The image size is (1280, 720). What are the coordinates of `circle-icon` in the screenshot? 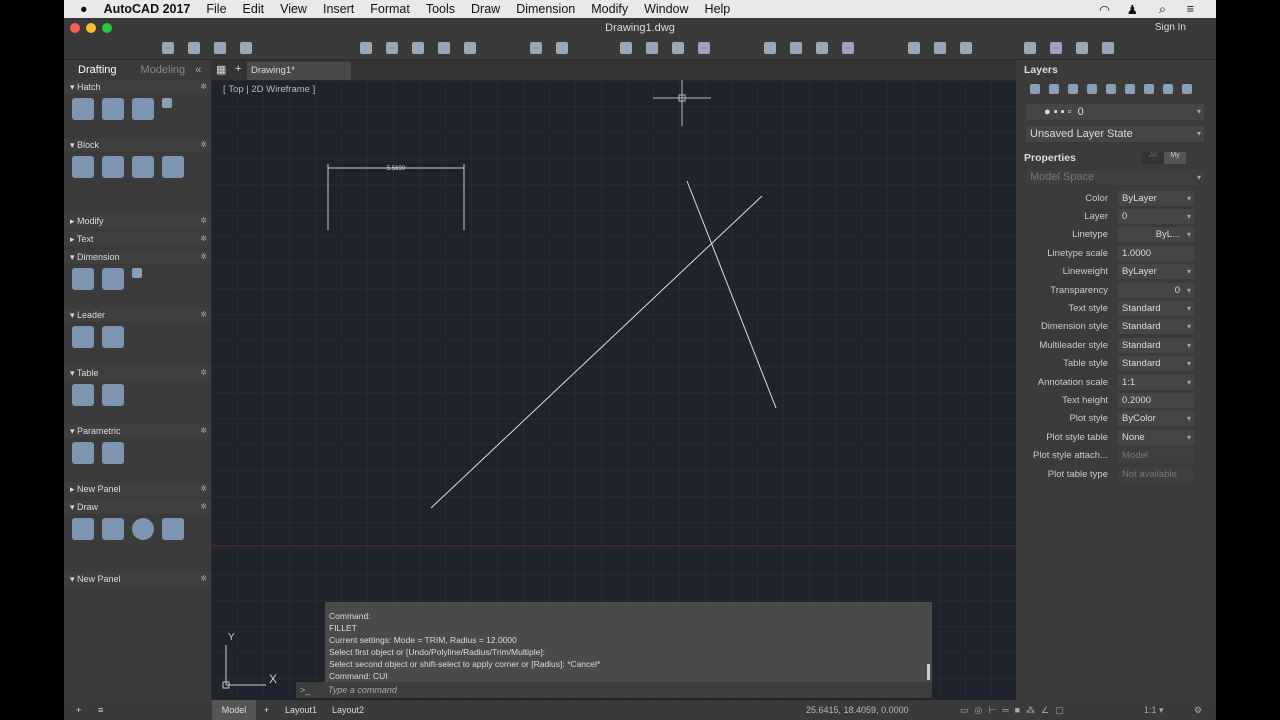 It's located at (143, 529).